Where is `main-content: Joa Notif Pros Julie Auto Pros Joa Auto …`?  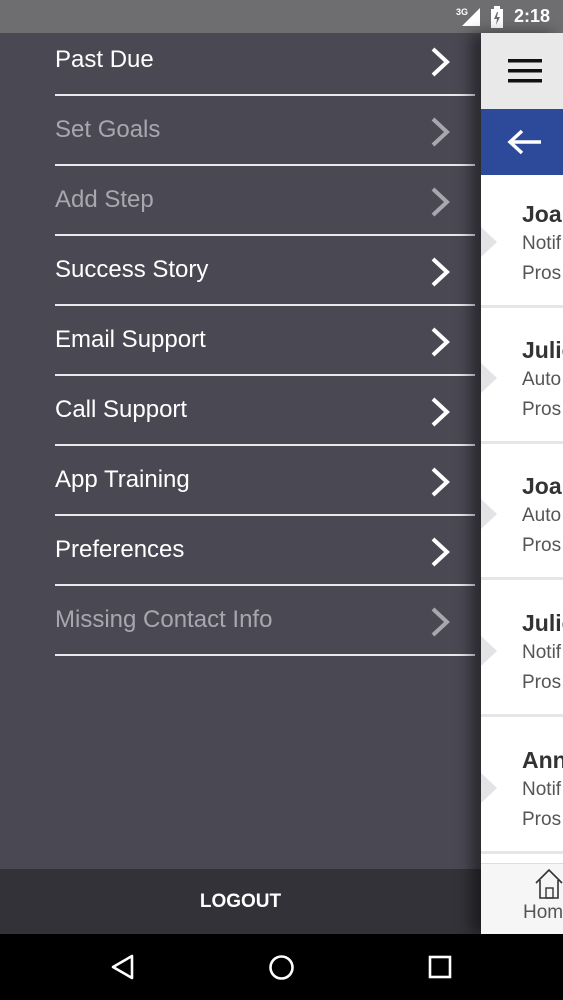
main-content: Joa Notif Pros Julie Auto Pros Joa Auto … is located at coordinates (522, 483).